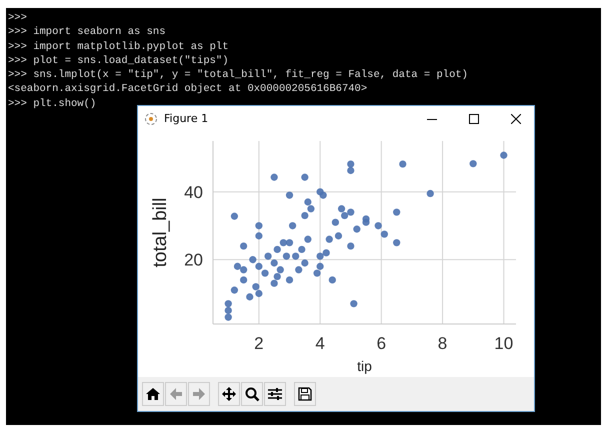  What do you see at coordinates (193, 260) in the screenshot?
I see `y-tick-label: 20` at bounding box center [193, 260].